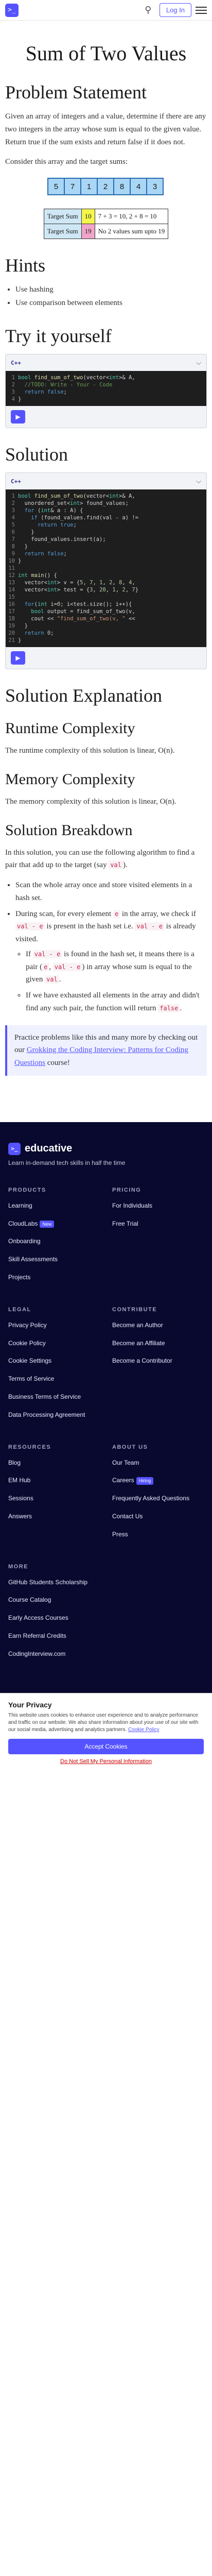 The width and height of the screenshot is (212, 2576). What do you see at coordinates (158, 1223) in the screenshot?
I see `footer-link: Free Trial` at bounding box center [158, 1223].